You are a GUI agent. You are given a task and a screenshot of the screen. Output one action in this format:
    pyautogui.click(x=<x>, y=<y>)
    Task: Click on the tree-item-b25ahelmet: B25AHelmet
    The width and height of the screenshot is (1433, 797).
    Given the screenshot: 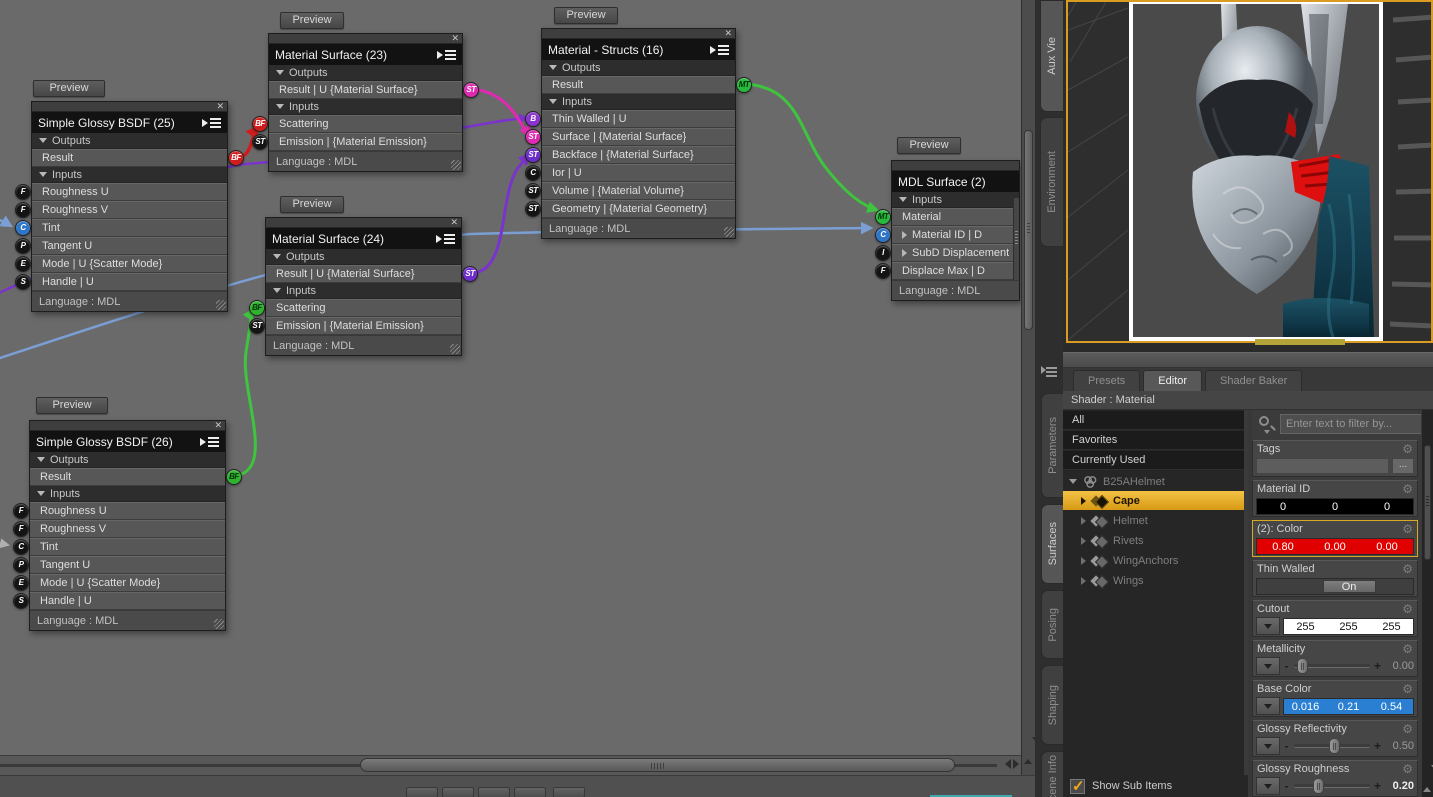 What is the action you would take?
    pyautogui.click(x=1153, y=481)
    